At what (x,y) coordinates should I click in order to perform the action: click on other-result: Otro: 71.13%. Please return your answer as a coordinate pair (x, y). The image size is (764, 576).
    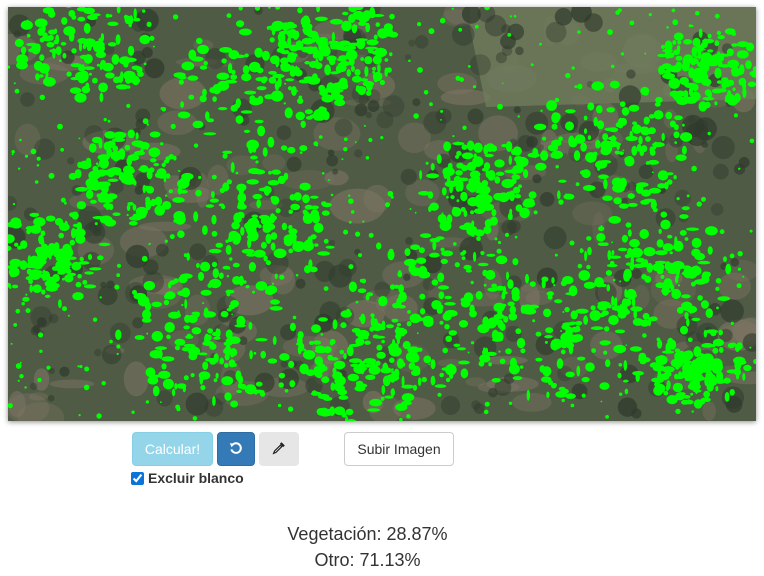
    Looking at the image, I should click on (367, 560).